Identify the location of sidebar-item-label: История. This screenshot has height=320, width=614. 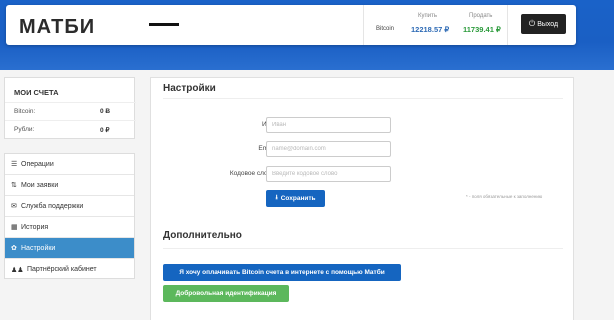
(35, 227).